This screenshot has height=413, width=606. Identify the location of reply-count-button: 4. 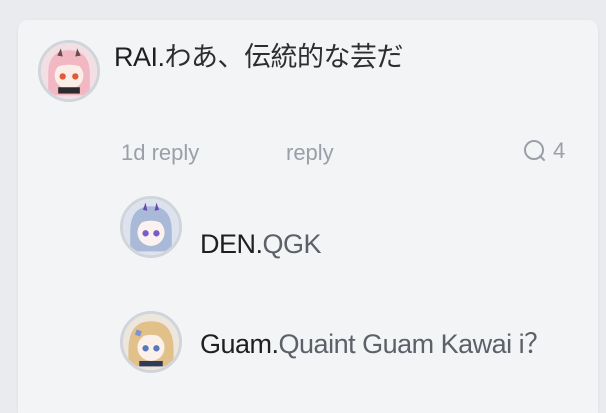
(544, 151).